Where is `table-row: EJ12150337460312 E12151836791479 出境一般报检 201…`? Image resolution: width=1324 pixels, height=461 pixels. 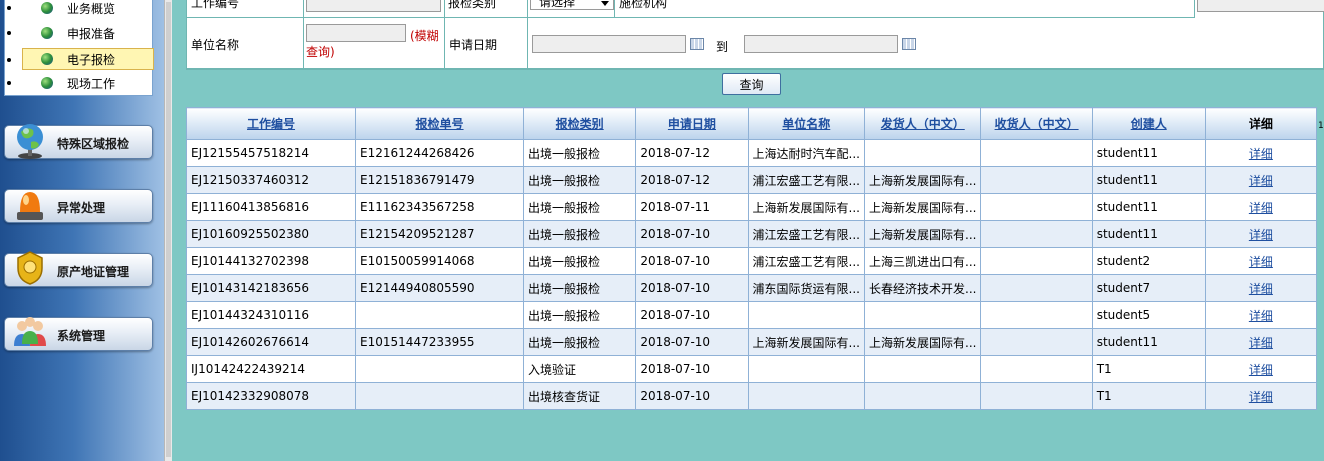
table-row: EJ12150337460312 E12151836791479 出境一般报检 201… is located at coordinates (751, 180).